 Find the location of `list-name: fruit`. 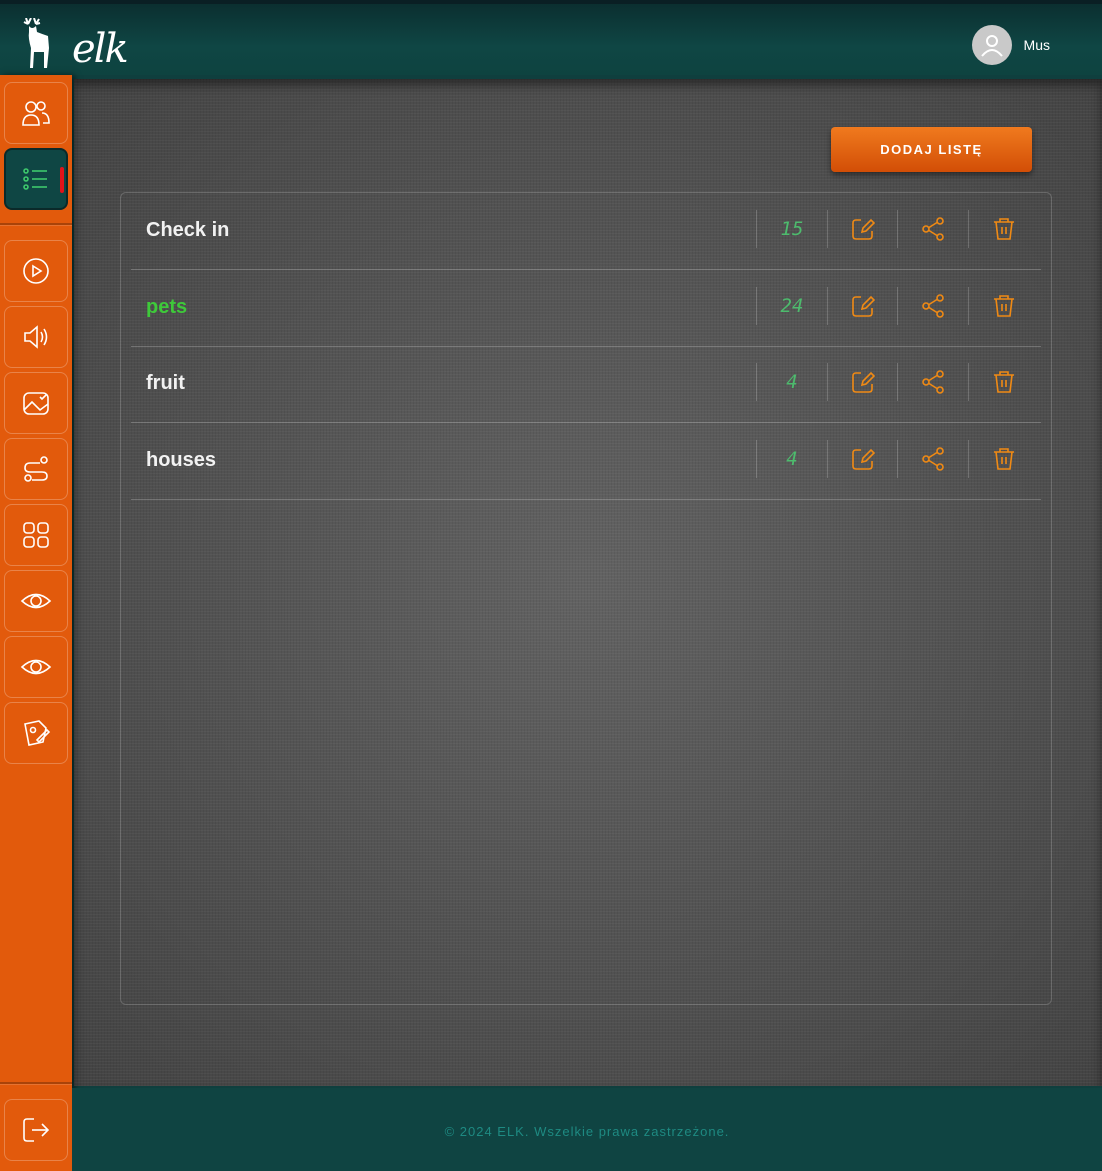

list-name: fruit is located at coordinates (165, 383).